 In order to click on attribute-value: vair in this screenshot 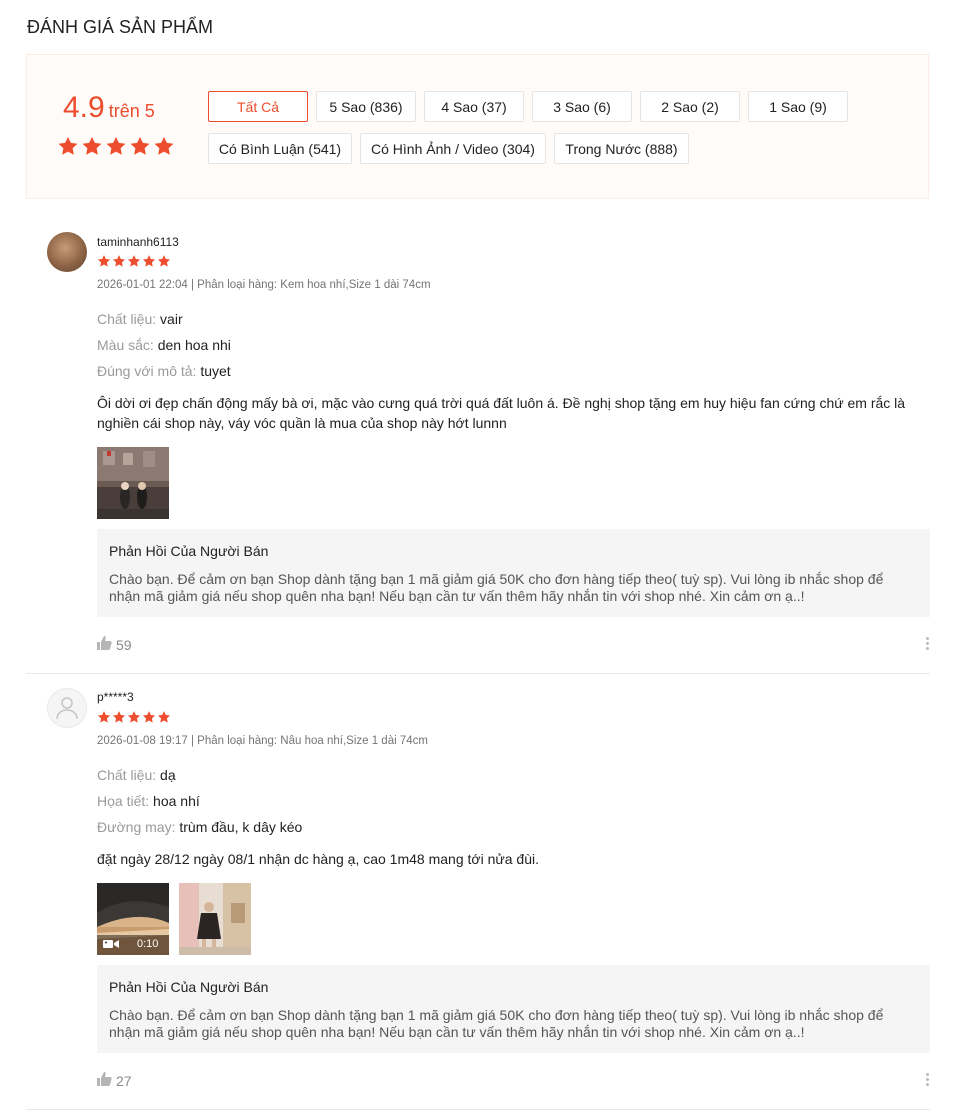, I will do `click(171, 319)`.